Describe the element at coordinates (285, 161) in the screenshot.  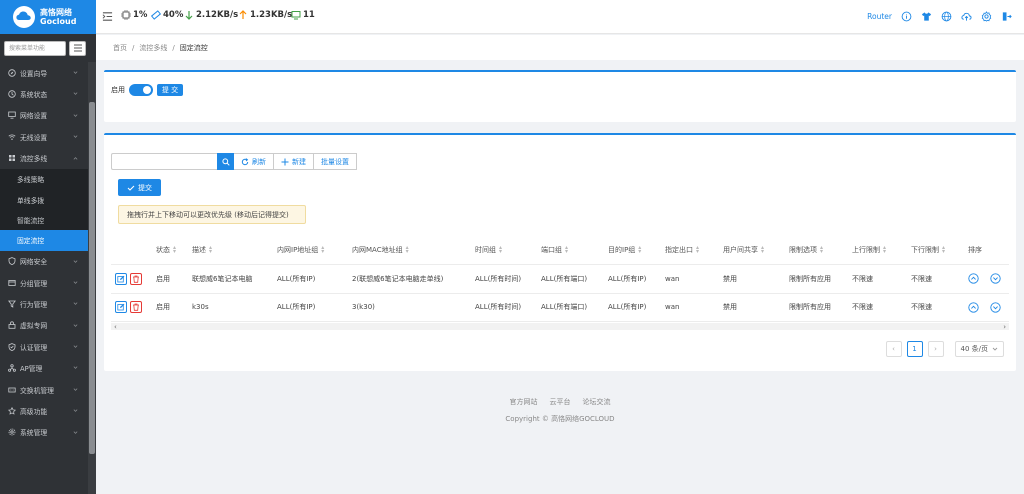
I see `plus-icon` at that location.